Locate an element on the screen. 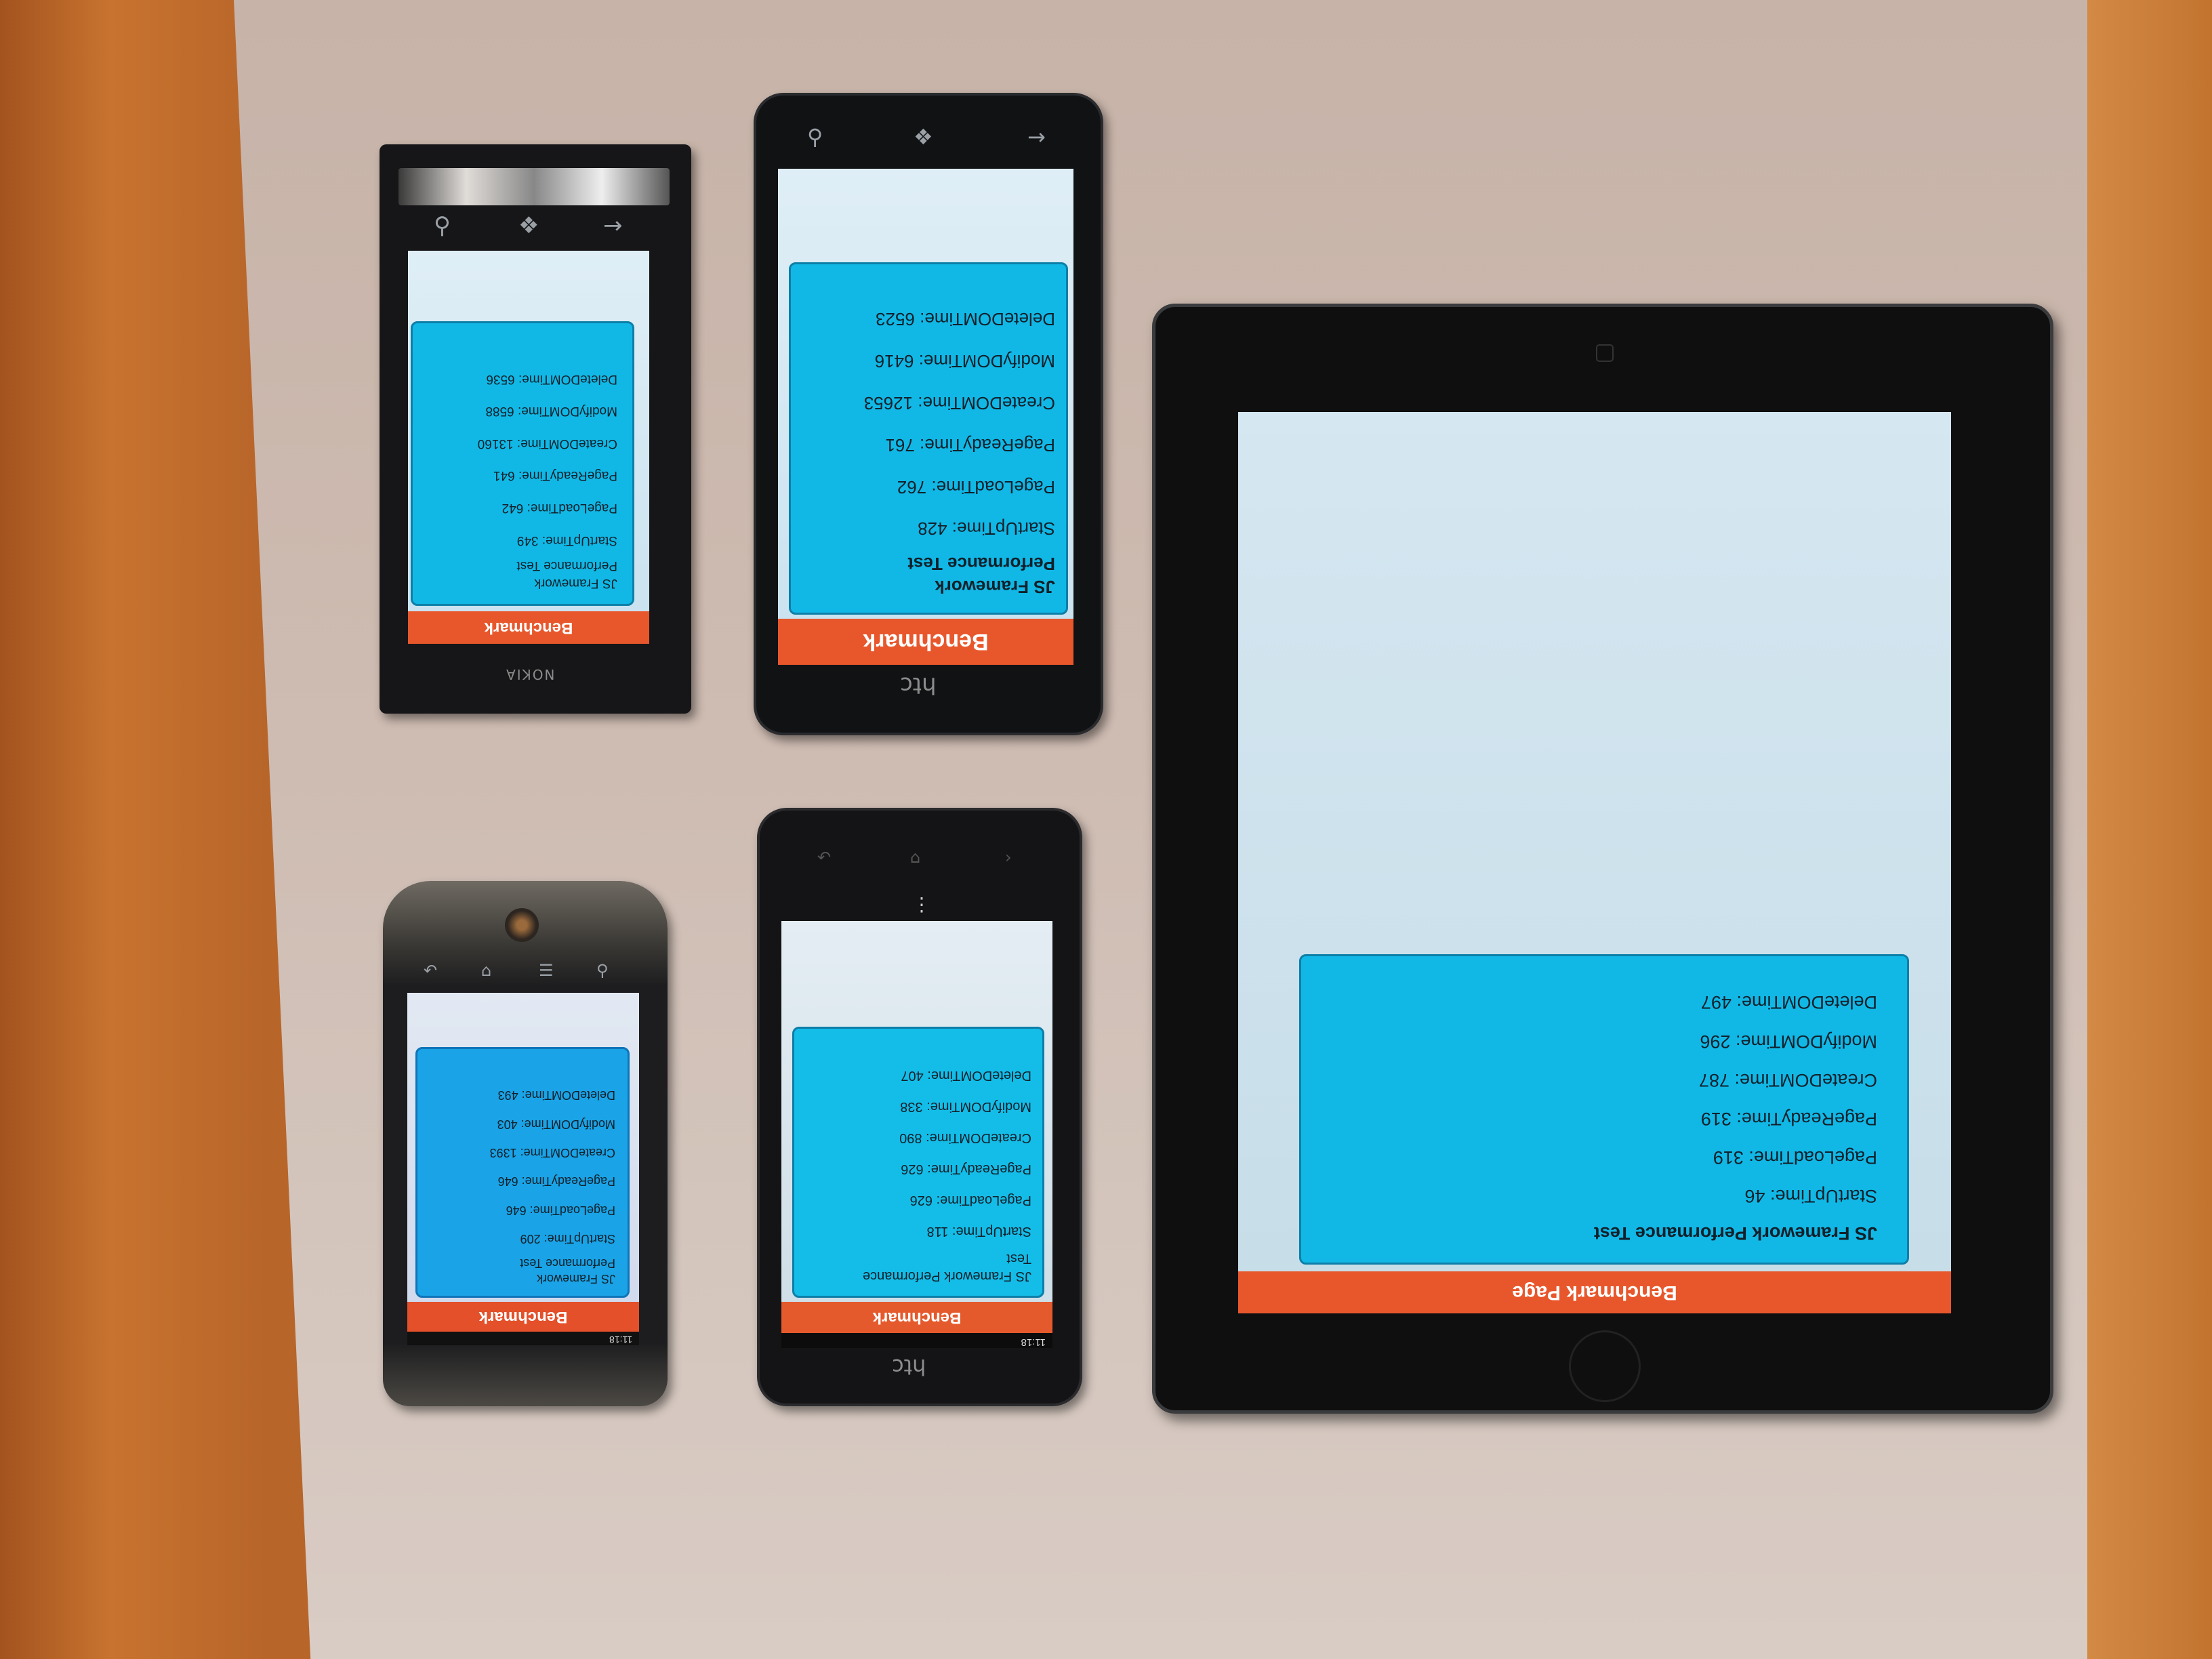  metric-pageload: PageLoadTime: 646 is located at coordinates (560, 1210).